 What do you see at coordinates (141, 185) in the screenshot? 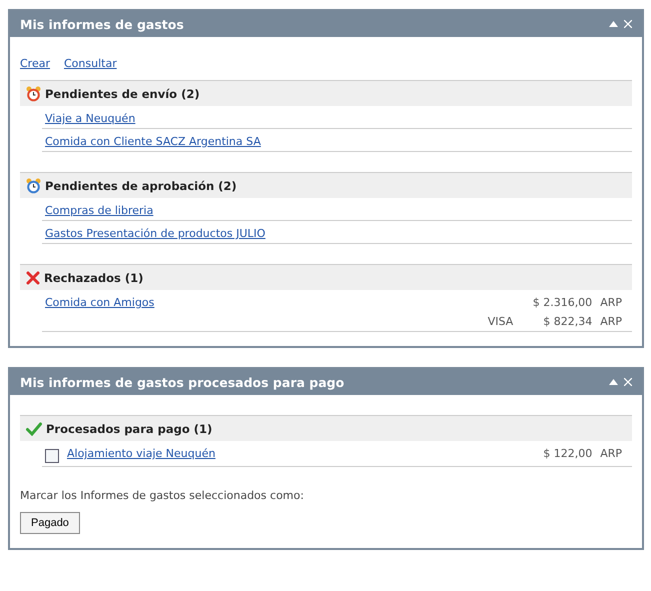
I see `section-title: Pendientes de aprobación (2)` at bounding box center [141, 185].